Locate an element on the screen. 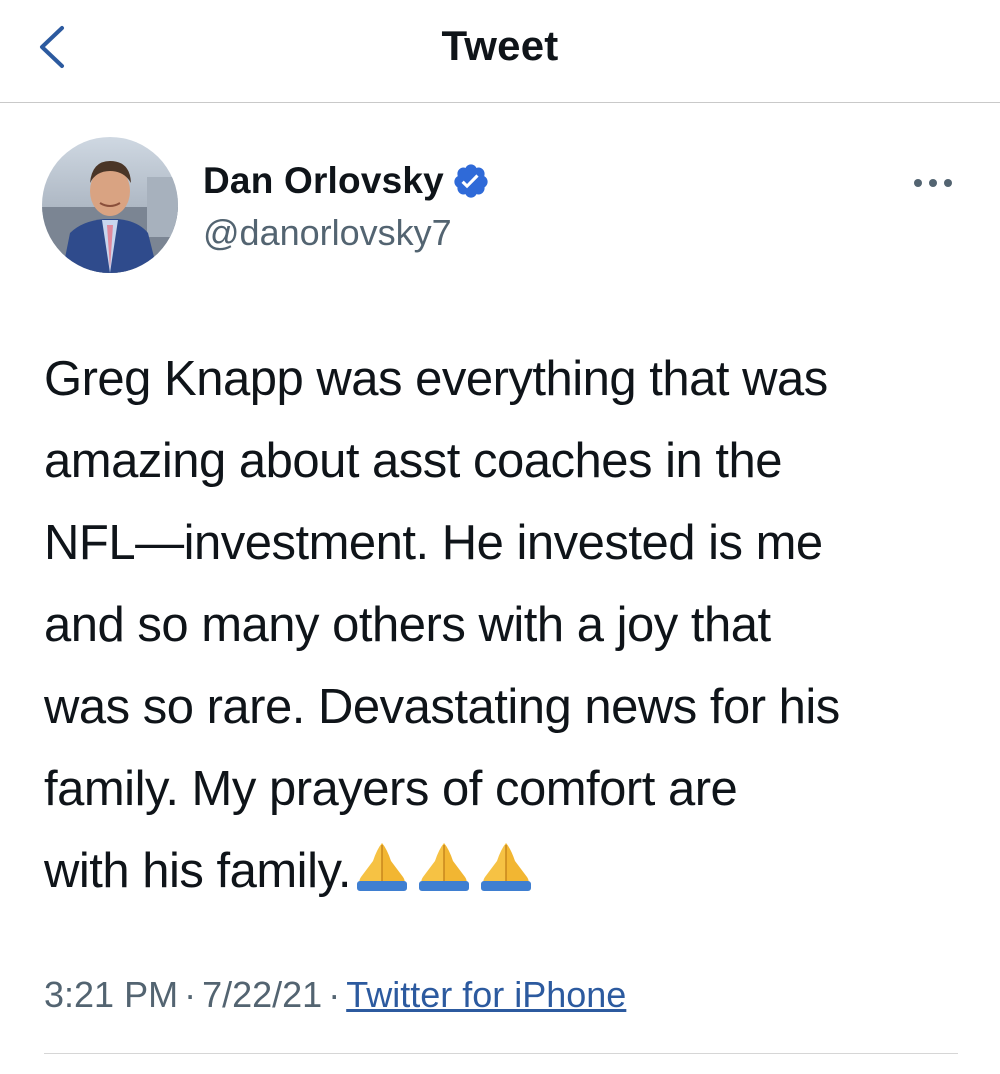  page-title: Tweet is located at coordinates (500, 45).